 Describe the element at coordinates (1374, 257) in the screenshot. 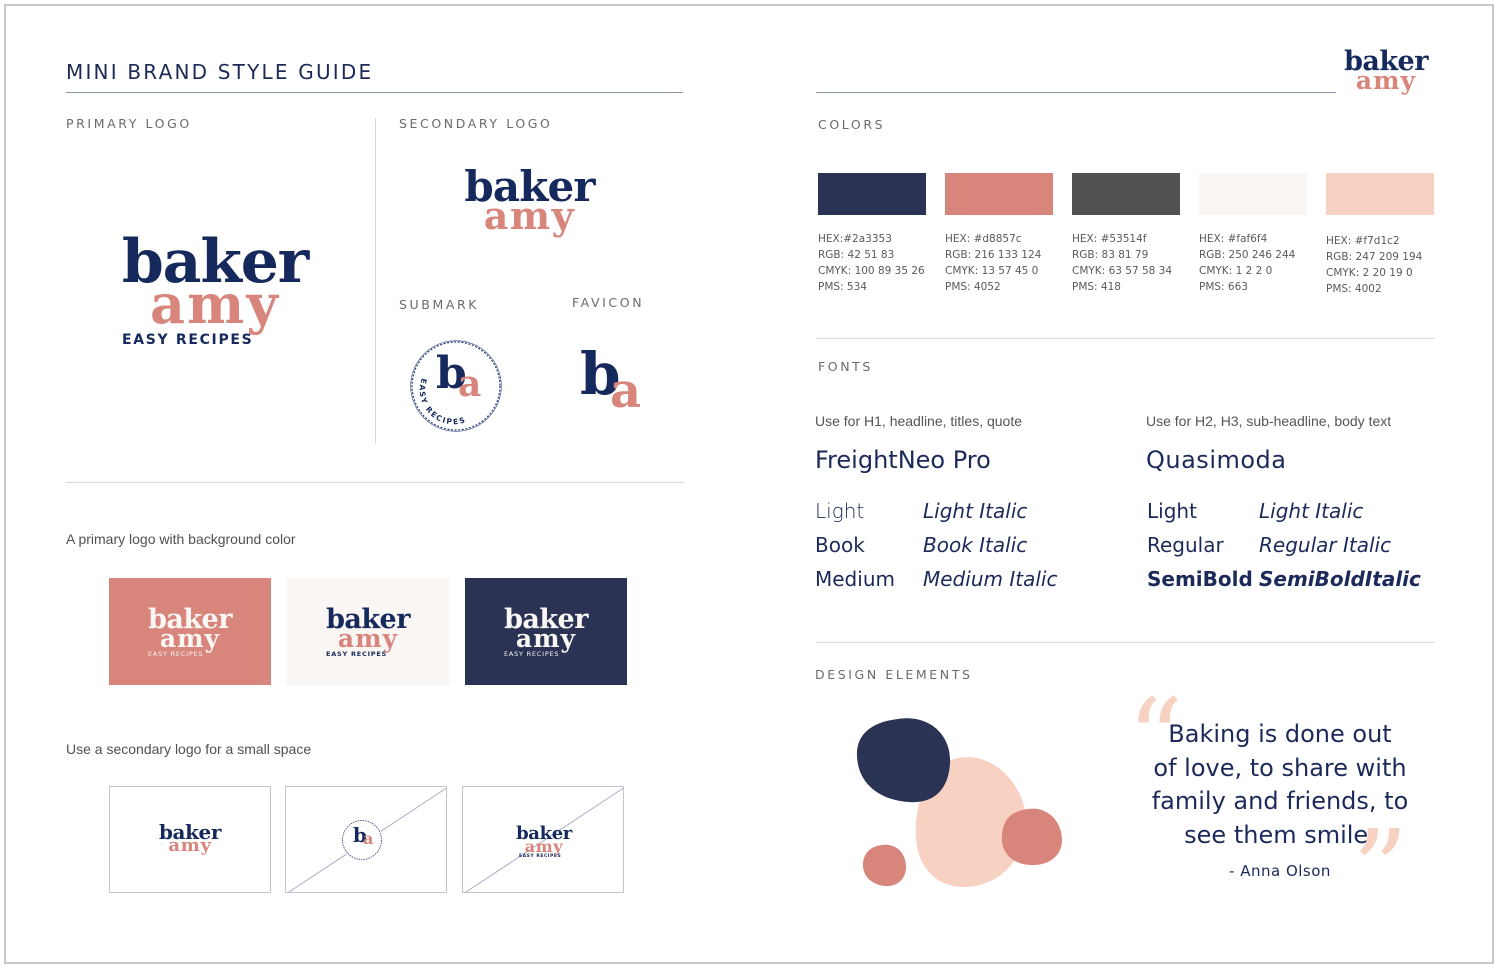

I see `color-rgb-value: RGB: 247 209 194` at that location.